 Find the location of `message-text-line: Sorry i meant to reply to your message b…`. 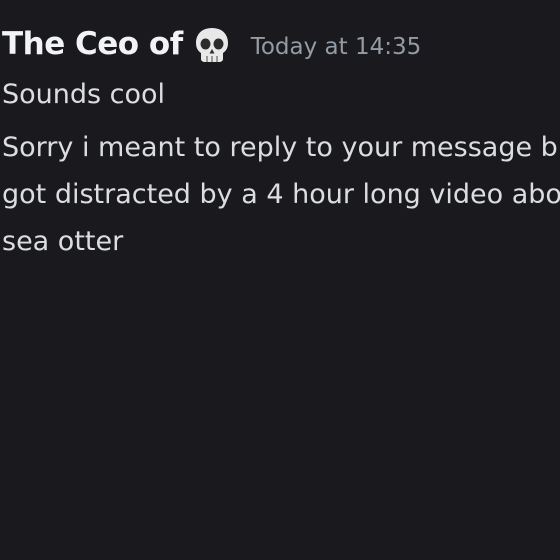

message-text-line: Sorry i meant to reply to your message b… is located at coordinates (281, 147).